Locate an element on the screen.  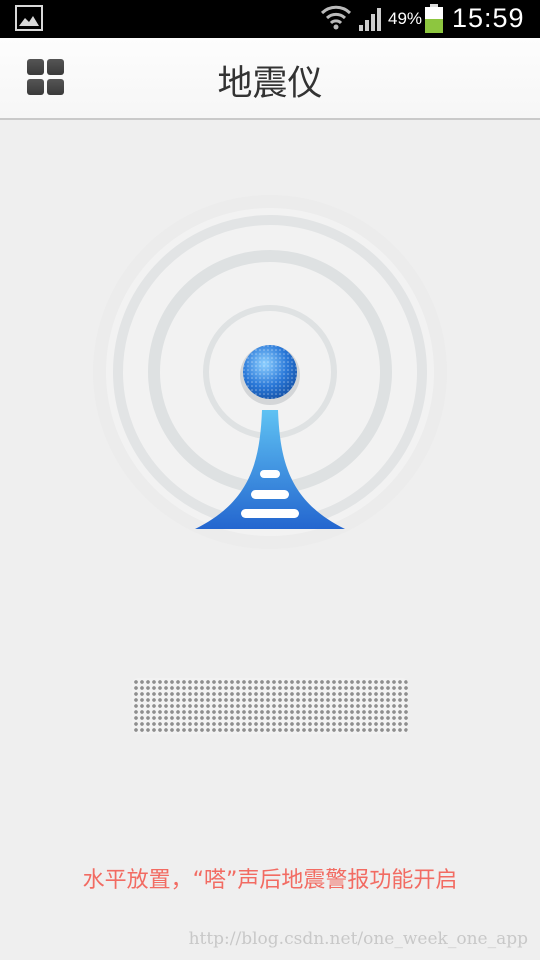
battery-percent: 49% is located at coordinates (405, 18).